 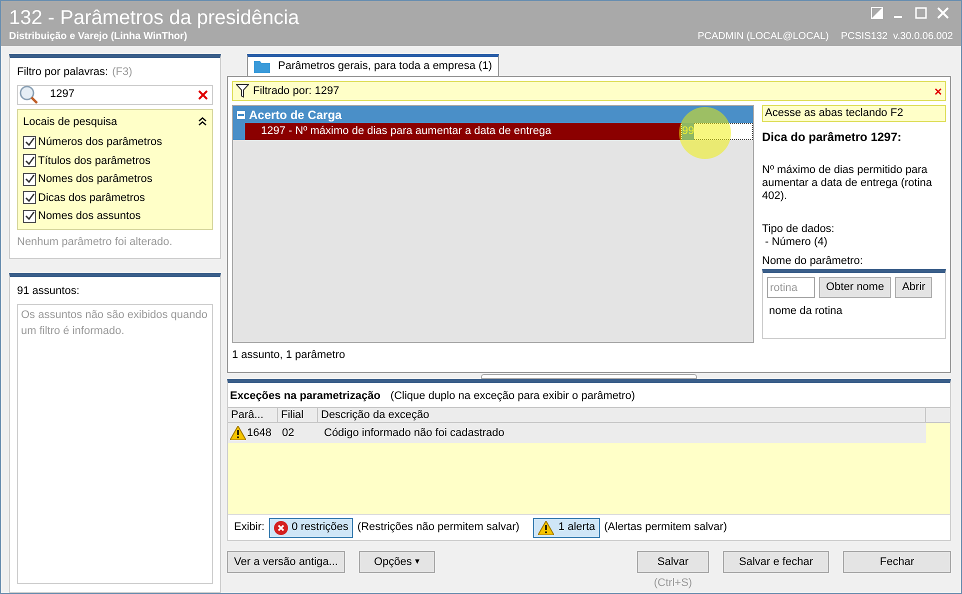 What do you see at coordinates (95, 179) in the screenshot?
I see `checkbox-label: Nomes dos parâmetros` at bounding box center [95, 179].